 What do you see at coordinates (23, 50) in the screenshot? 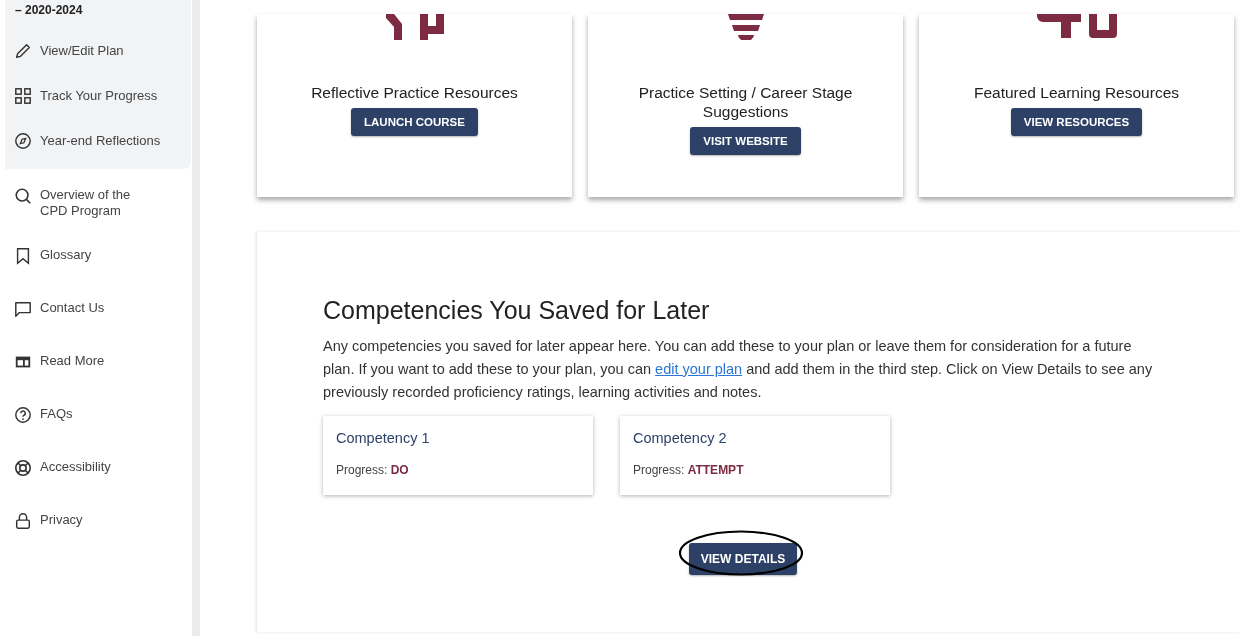
I see `pencil-icon` at bounding box center [23, 50].